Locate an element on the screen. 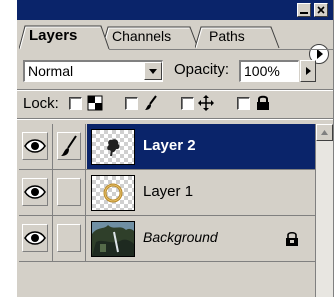  tab-paths-label: Paths is located at coordinates (227, 36).